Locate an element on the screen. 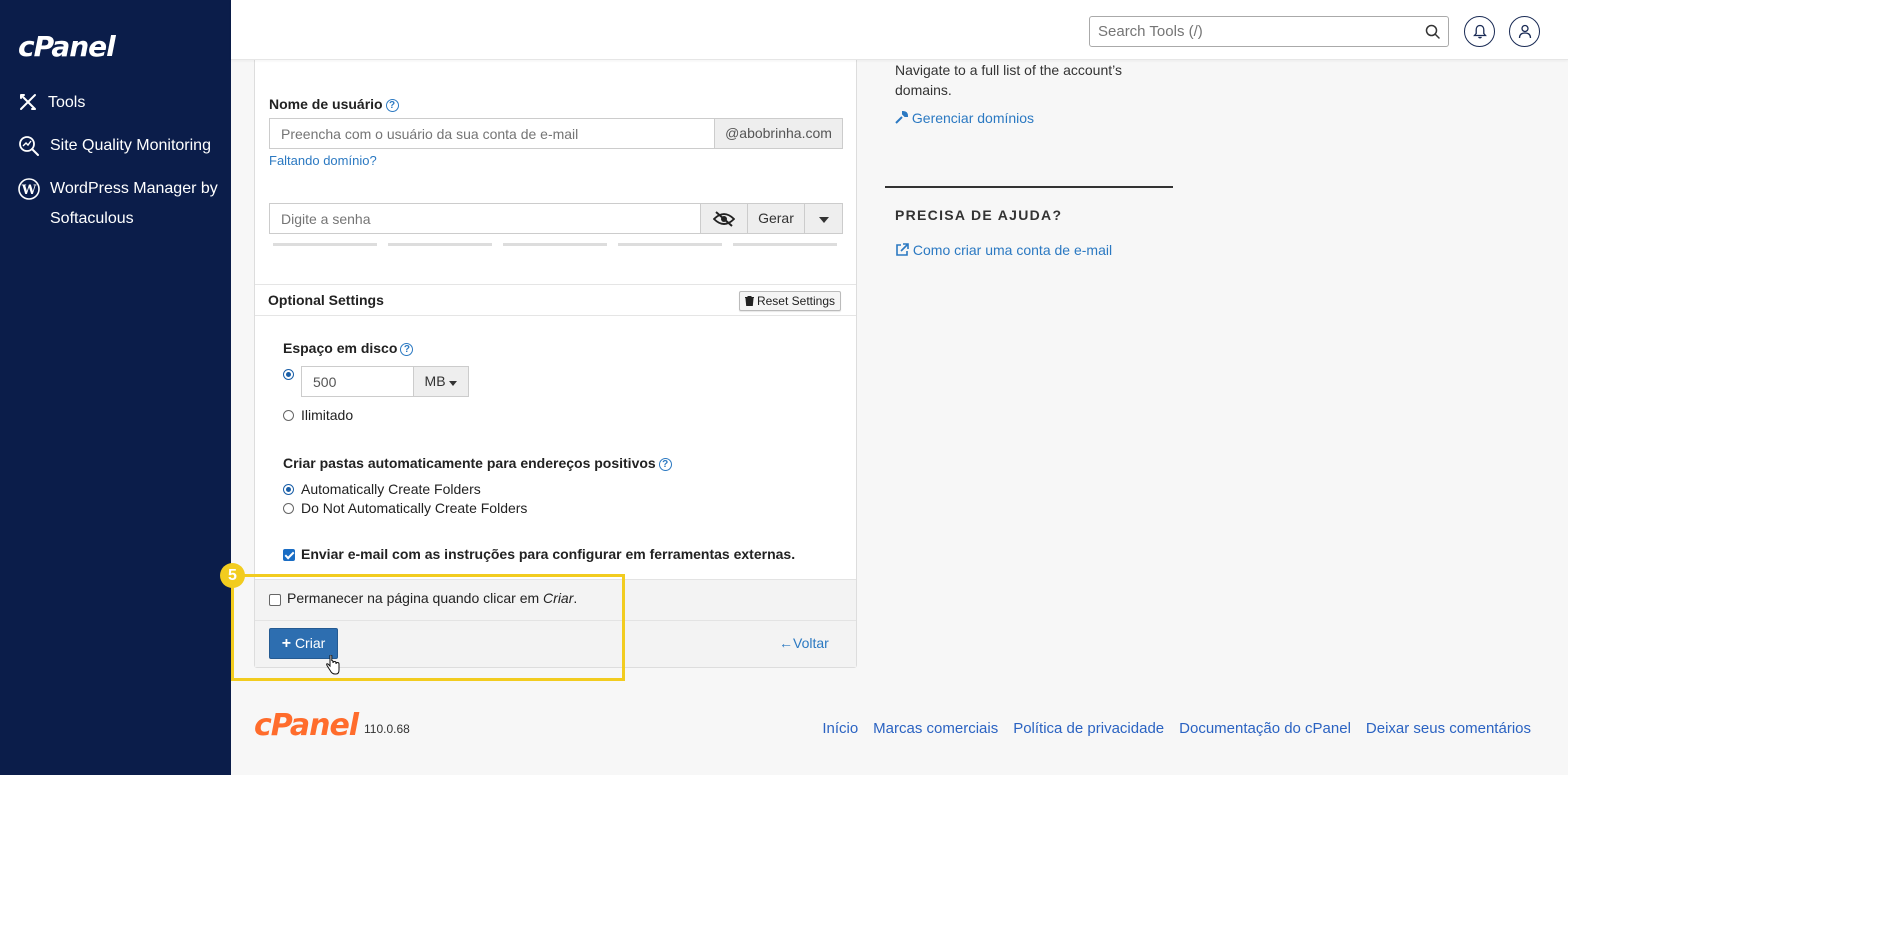 The height and width of the screenshot is (932, 1885). auto-create-folders-label: Automatically Create Folders is located at coordinates (391, 489).